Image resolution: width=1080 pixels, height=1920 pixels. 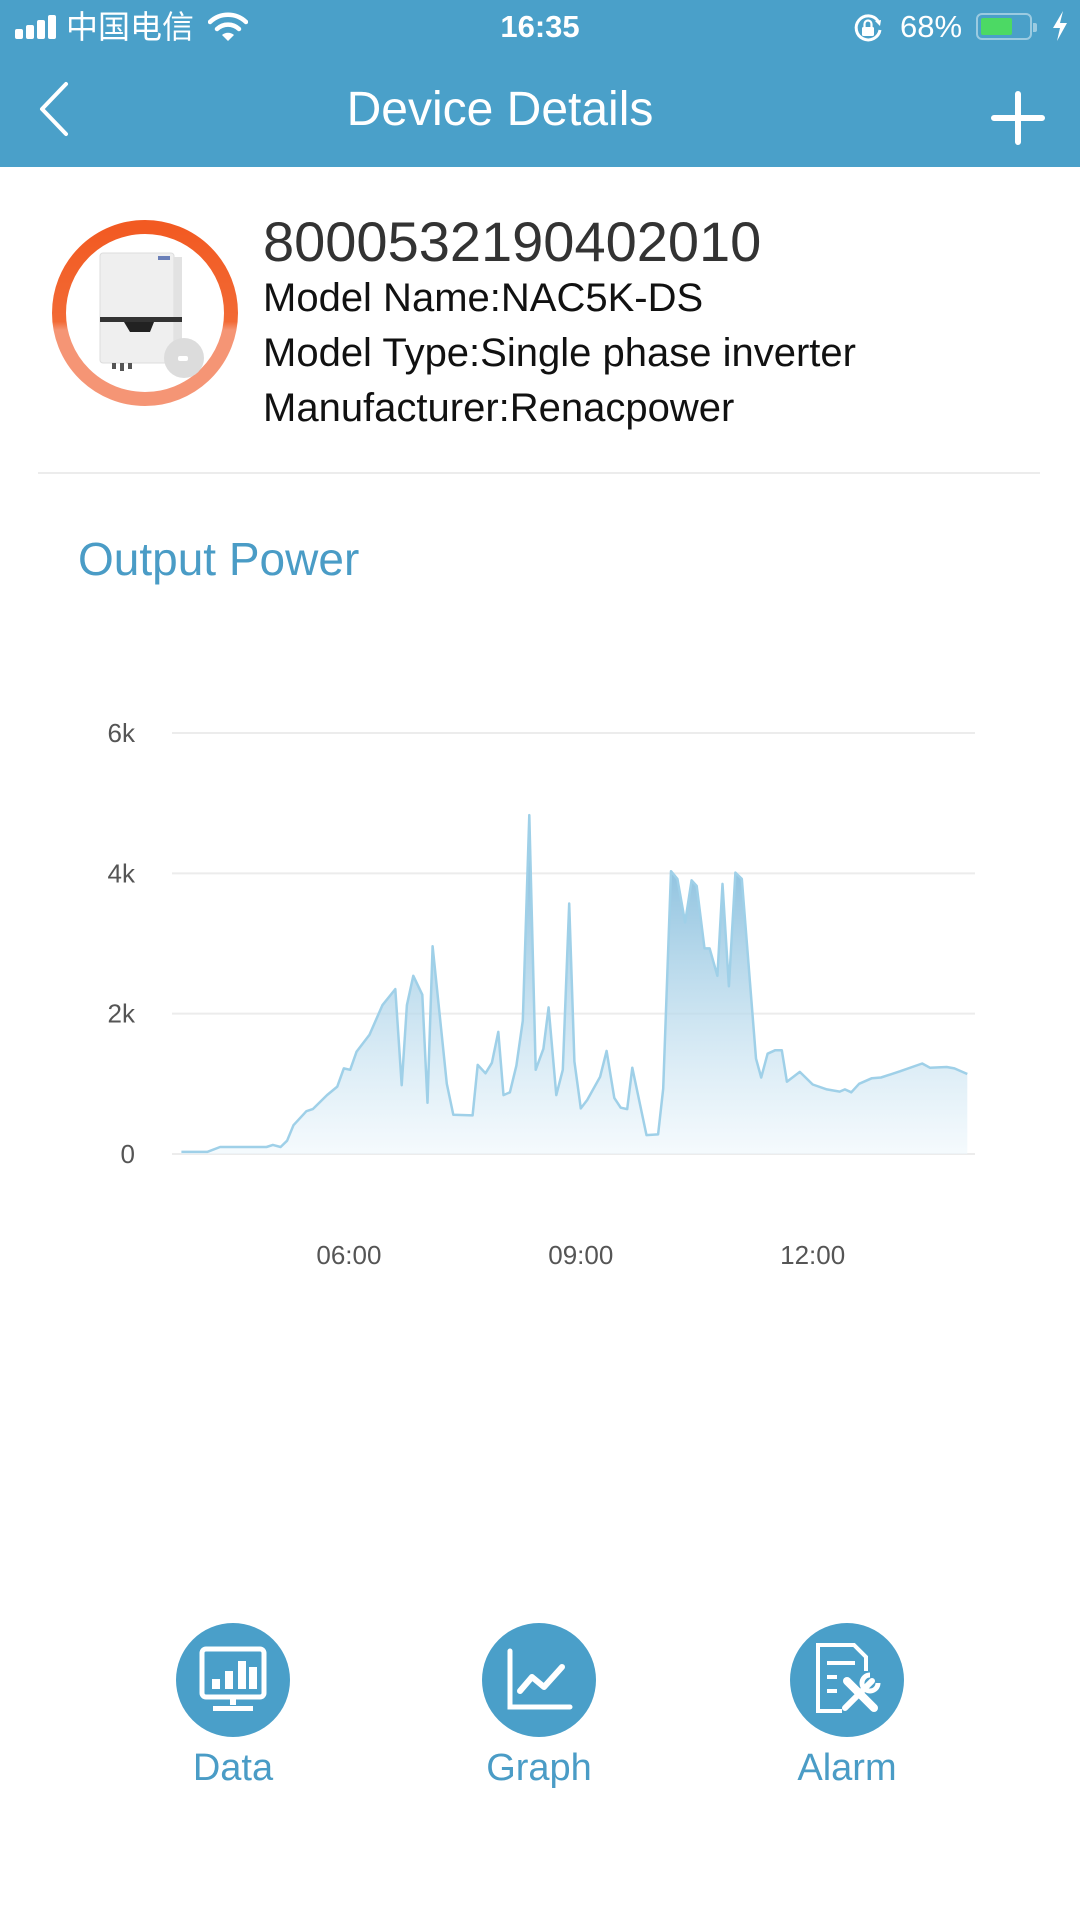 I want to click on battery-level, so click(x=997, y=26).